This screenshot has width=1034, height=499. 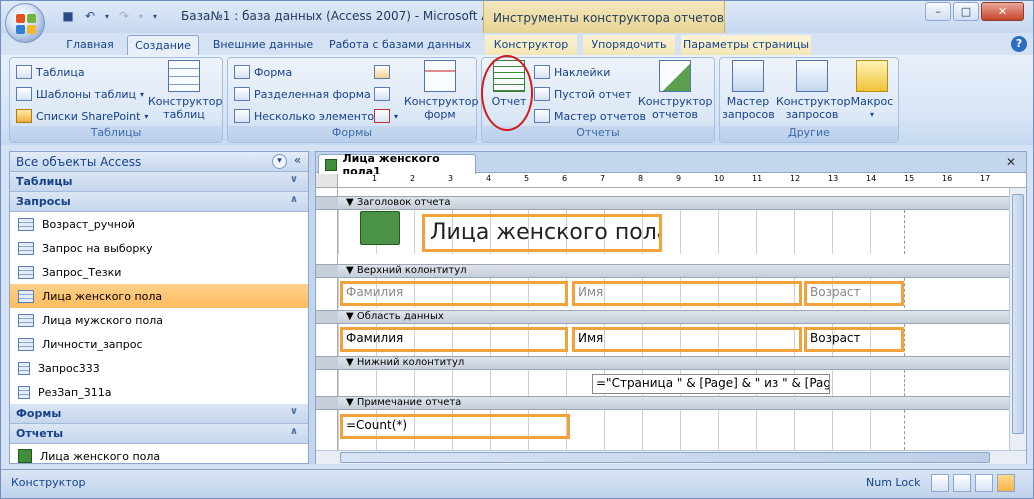 What do you see at coordinates (1019, 44) in the screenshot?
I see `help-icon: ?` at bounding box center [1019, 44].